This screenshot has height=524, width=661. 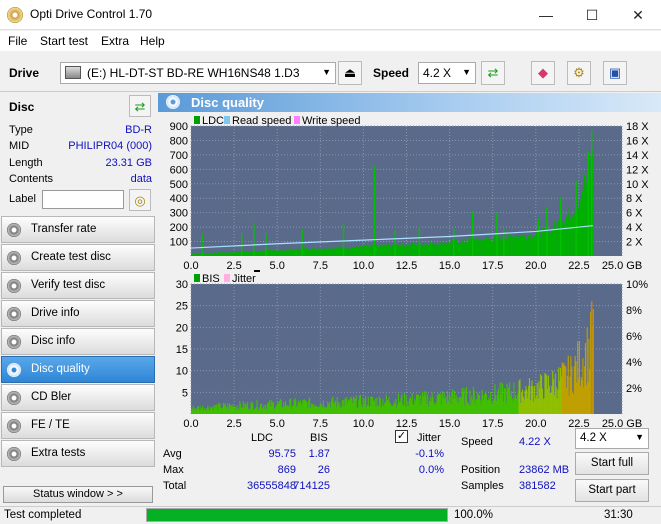 I want to click on eject-button: ⏏, so click(x=350, y=73).